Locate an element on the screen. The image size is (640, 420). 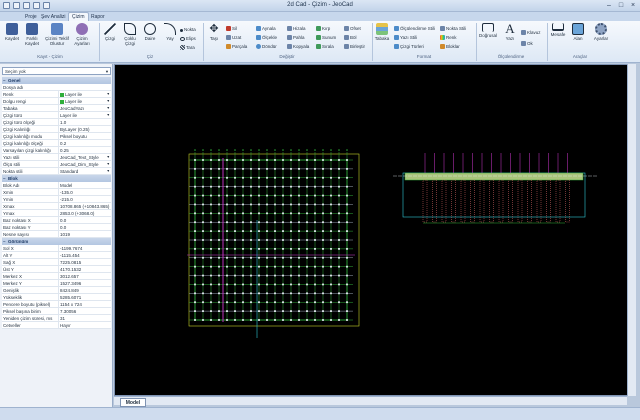
mirror-button: Aynala is located at coordinates (266, 28).